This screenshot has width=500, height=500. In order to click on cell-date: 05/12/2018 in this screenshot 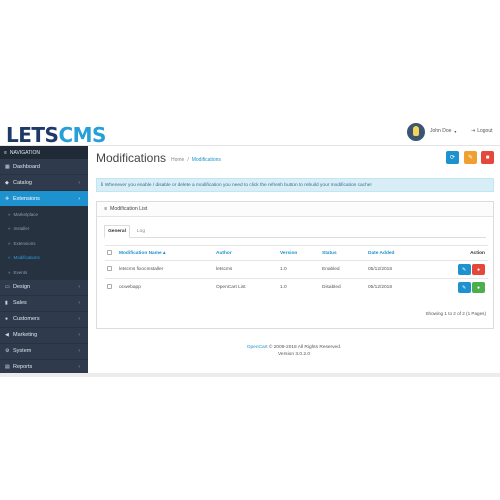, I will do `click(398, 287)`.